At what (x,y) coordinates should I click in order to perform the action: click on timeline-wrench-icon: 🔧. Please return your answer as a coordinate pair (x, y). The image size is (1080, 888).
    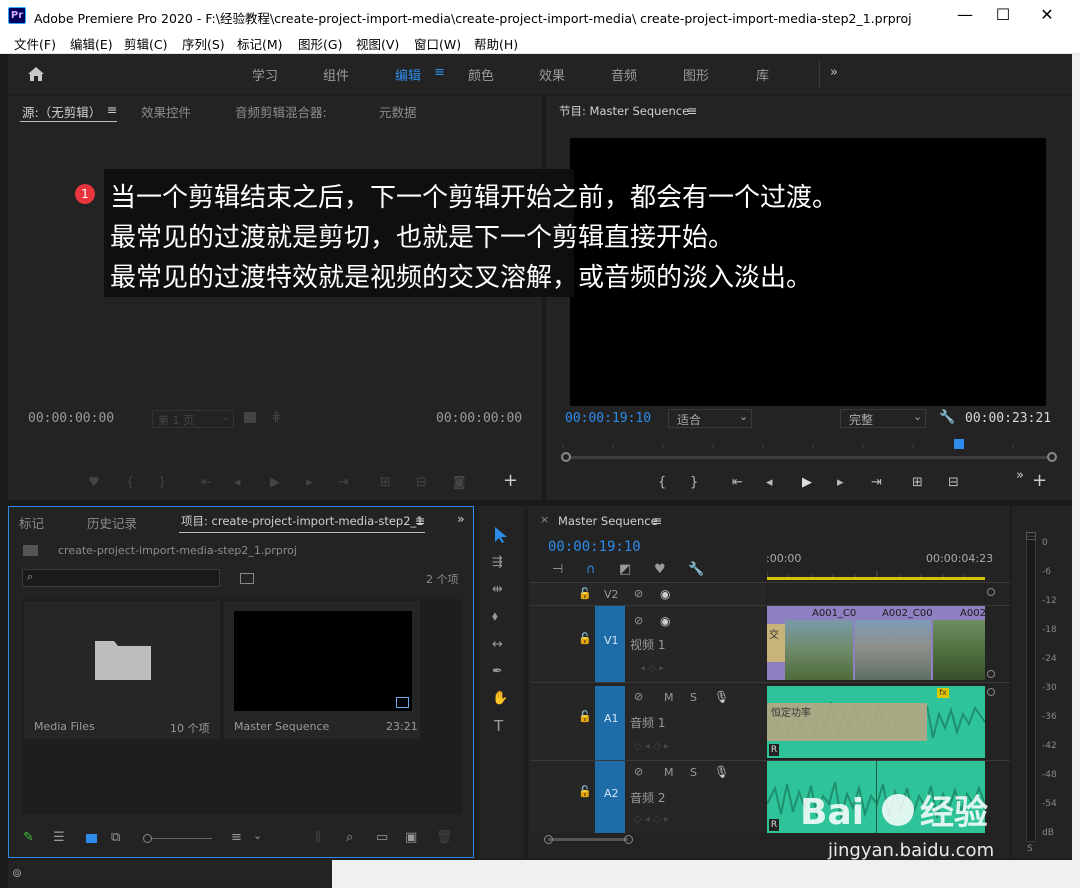
    Looking at the image, I should click on (696, 570).